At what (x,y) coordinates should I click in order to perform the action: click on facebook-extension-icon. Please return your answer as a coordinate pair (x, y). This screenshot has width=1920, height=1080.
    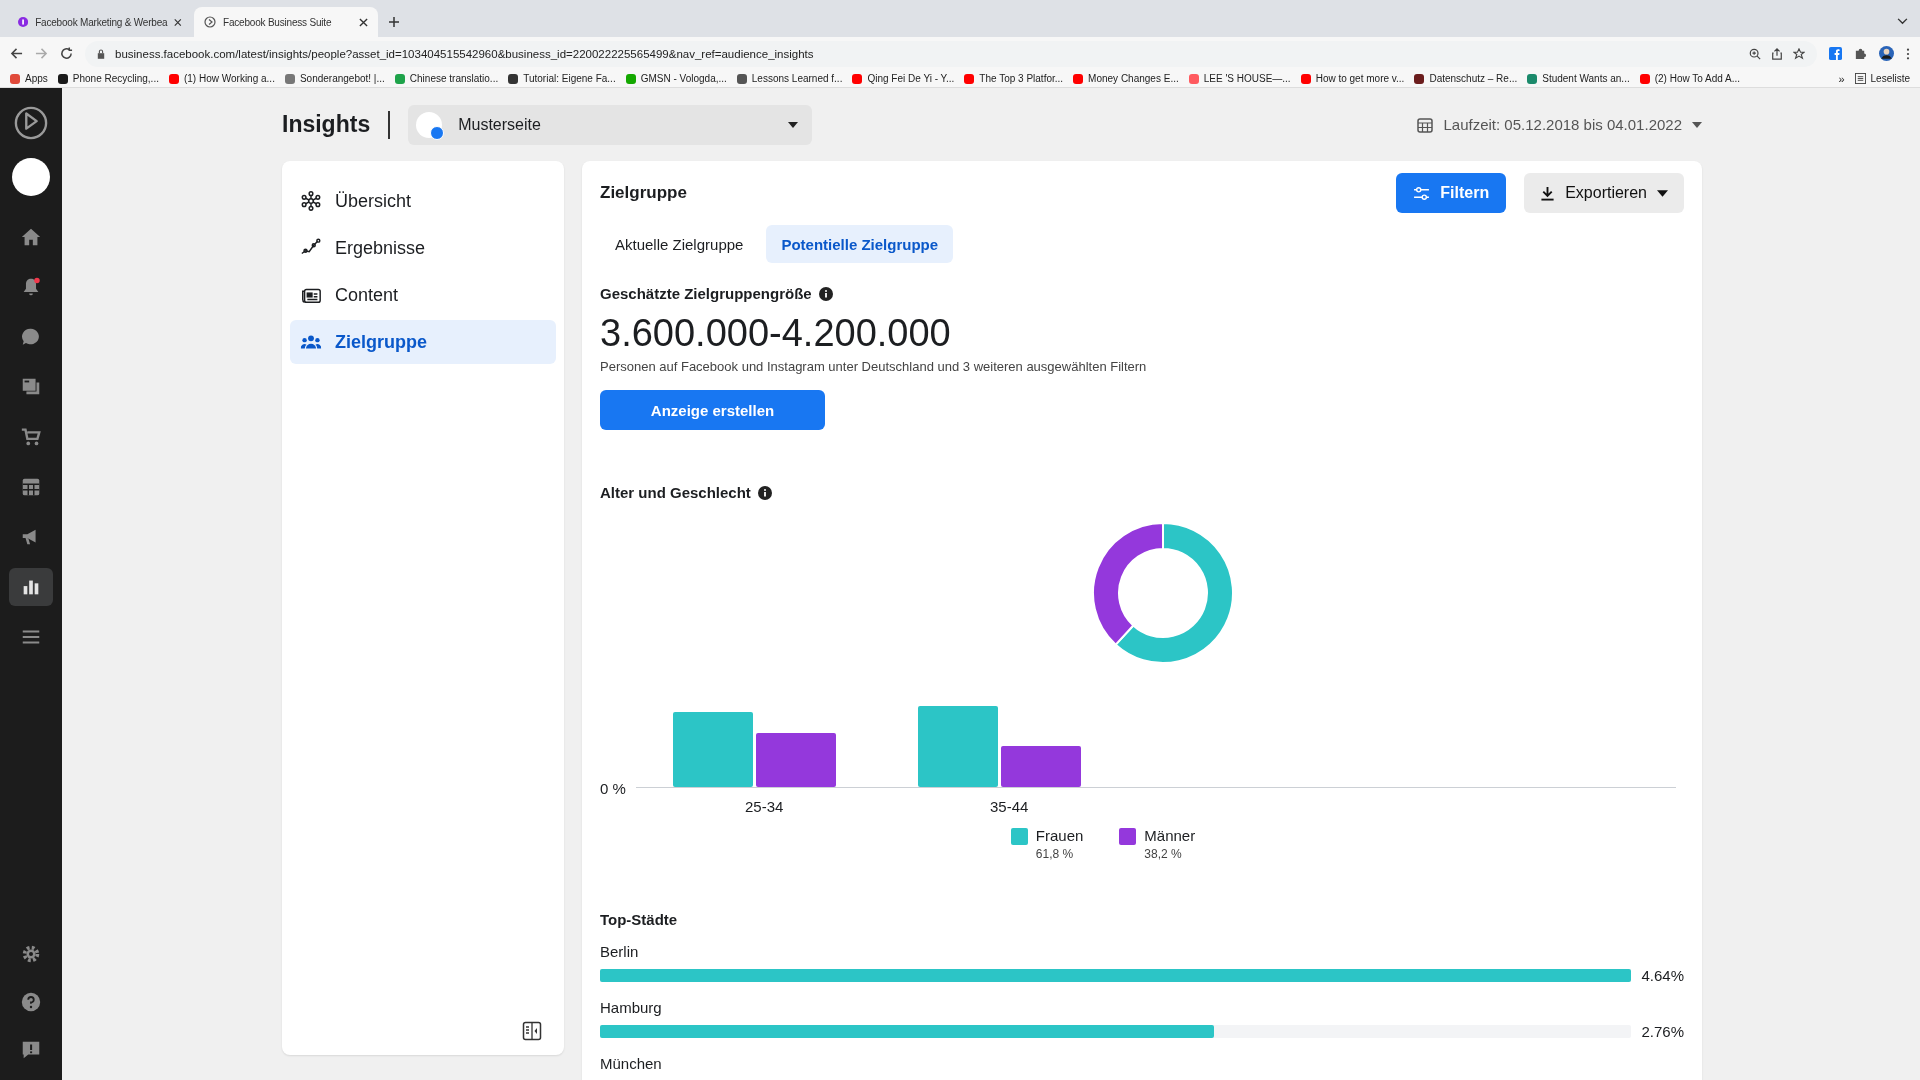
    Looking at the image, I should click on (1835, 53).